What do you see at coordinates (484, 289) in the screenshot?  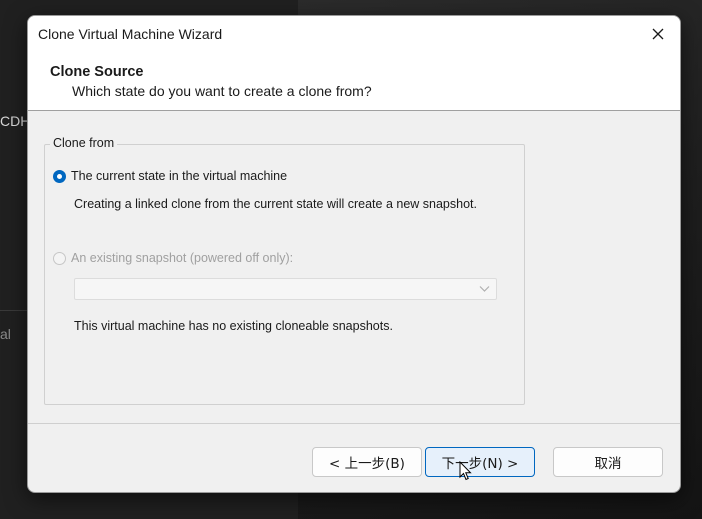 I see `chevron-down-icon` at bounding box center [484, 289].